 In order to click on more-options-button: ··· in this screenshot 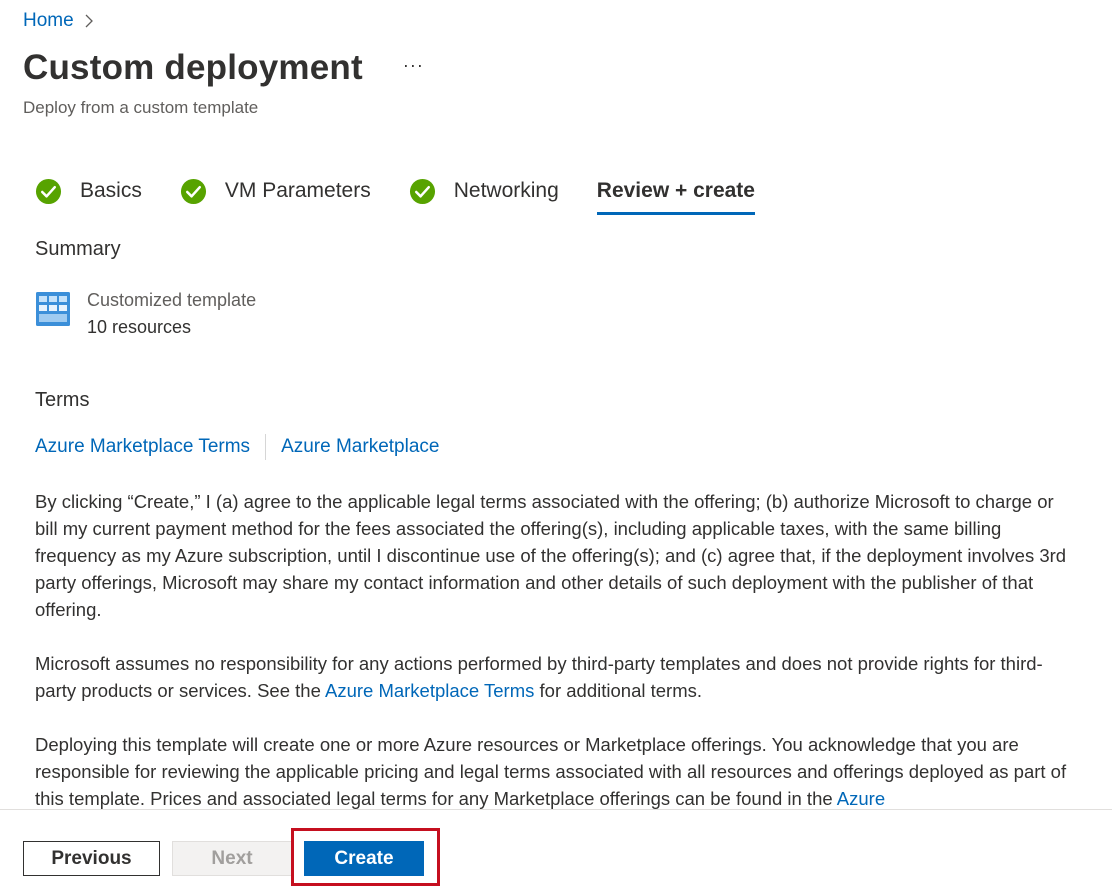, I will do `click(413, 65)`.